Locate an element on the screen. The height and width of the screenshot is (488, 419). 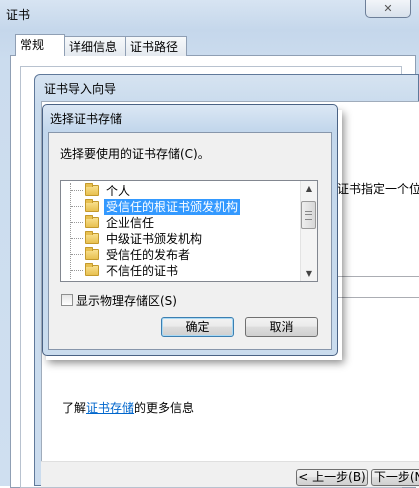
tree-item-personal: 个人 is located at coordinates (181, 191).